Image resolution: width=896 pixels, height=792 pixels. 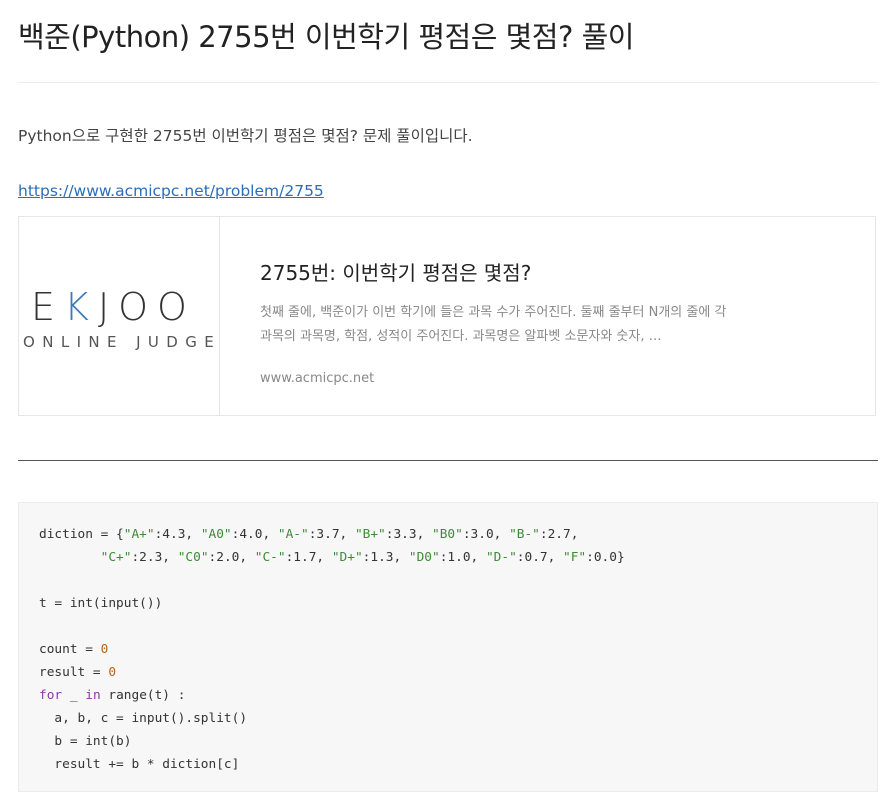 What do you see at coordinates (395, 271) in the screenshot?
I see `card-title: 2755번: 이번학기 평점은 몇점?` at bounding box center [395, 271].